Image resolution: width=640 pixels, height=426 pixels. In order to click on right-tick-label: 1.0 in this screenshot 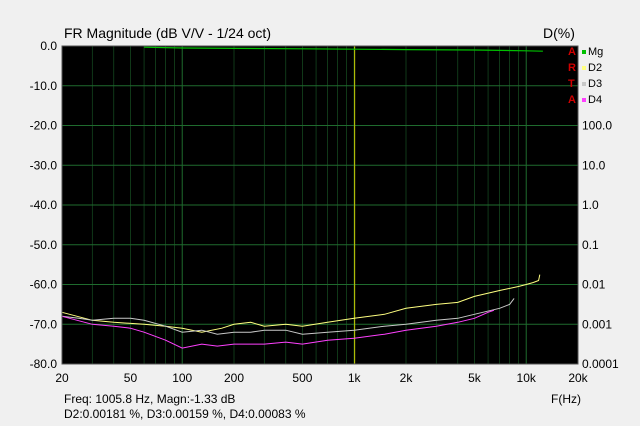, I will do `click(590, 205)`.